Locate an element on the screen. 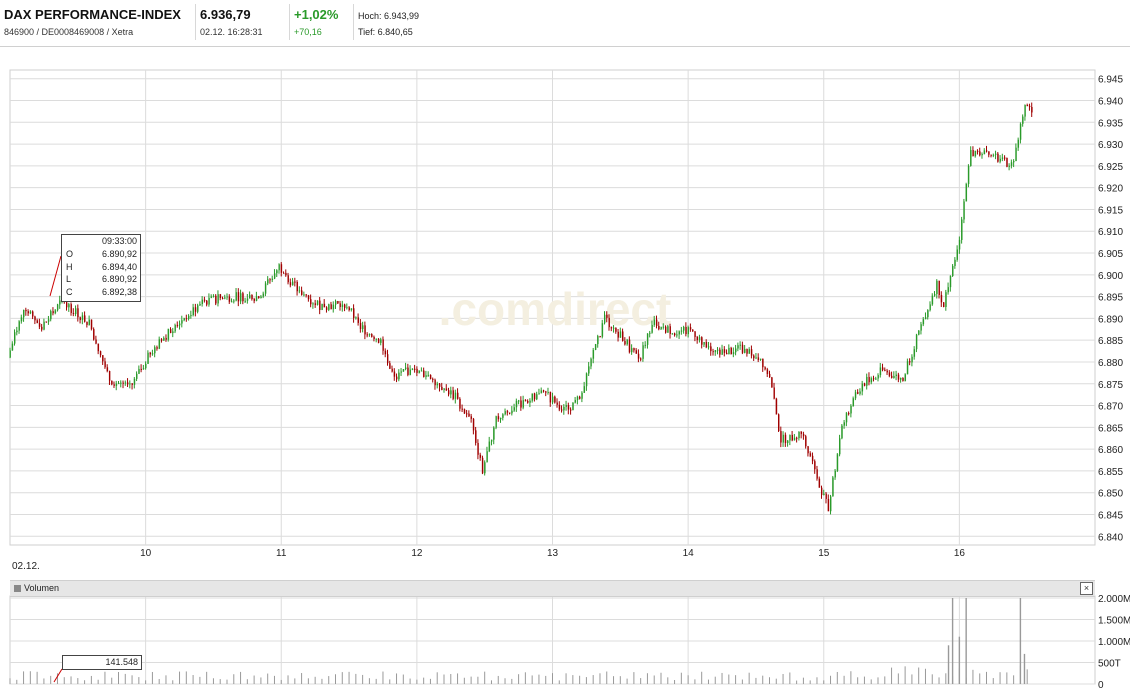 The width and height of the screenshot is (1130, 691). y-tick-label: 6.840 is located at coordinates (1110, 537).